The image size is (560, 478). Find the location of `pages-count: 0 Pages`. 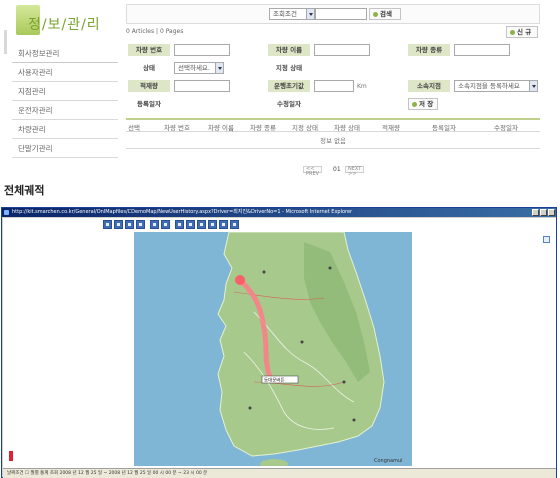

pages-count: 0 Pages is located at coordinates (171, 31).